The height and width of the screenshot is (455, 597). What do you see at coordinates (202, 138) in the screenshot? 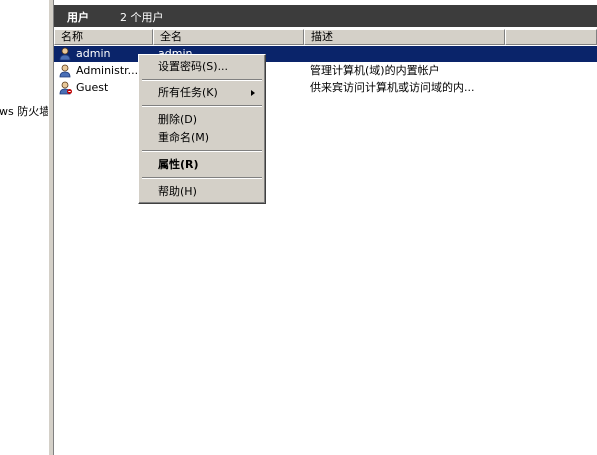
I see `menu-item-rename: 重命名(M)` at bounding box center [202, 138].